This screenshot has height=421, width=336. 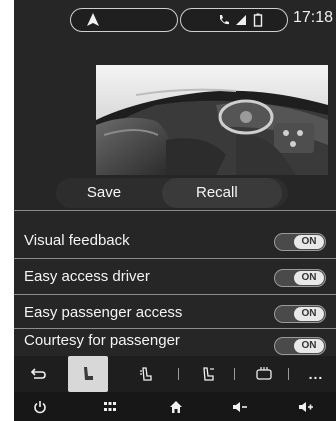 I want to click on bottom-bar, so click(x=175, y=406).